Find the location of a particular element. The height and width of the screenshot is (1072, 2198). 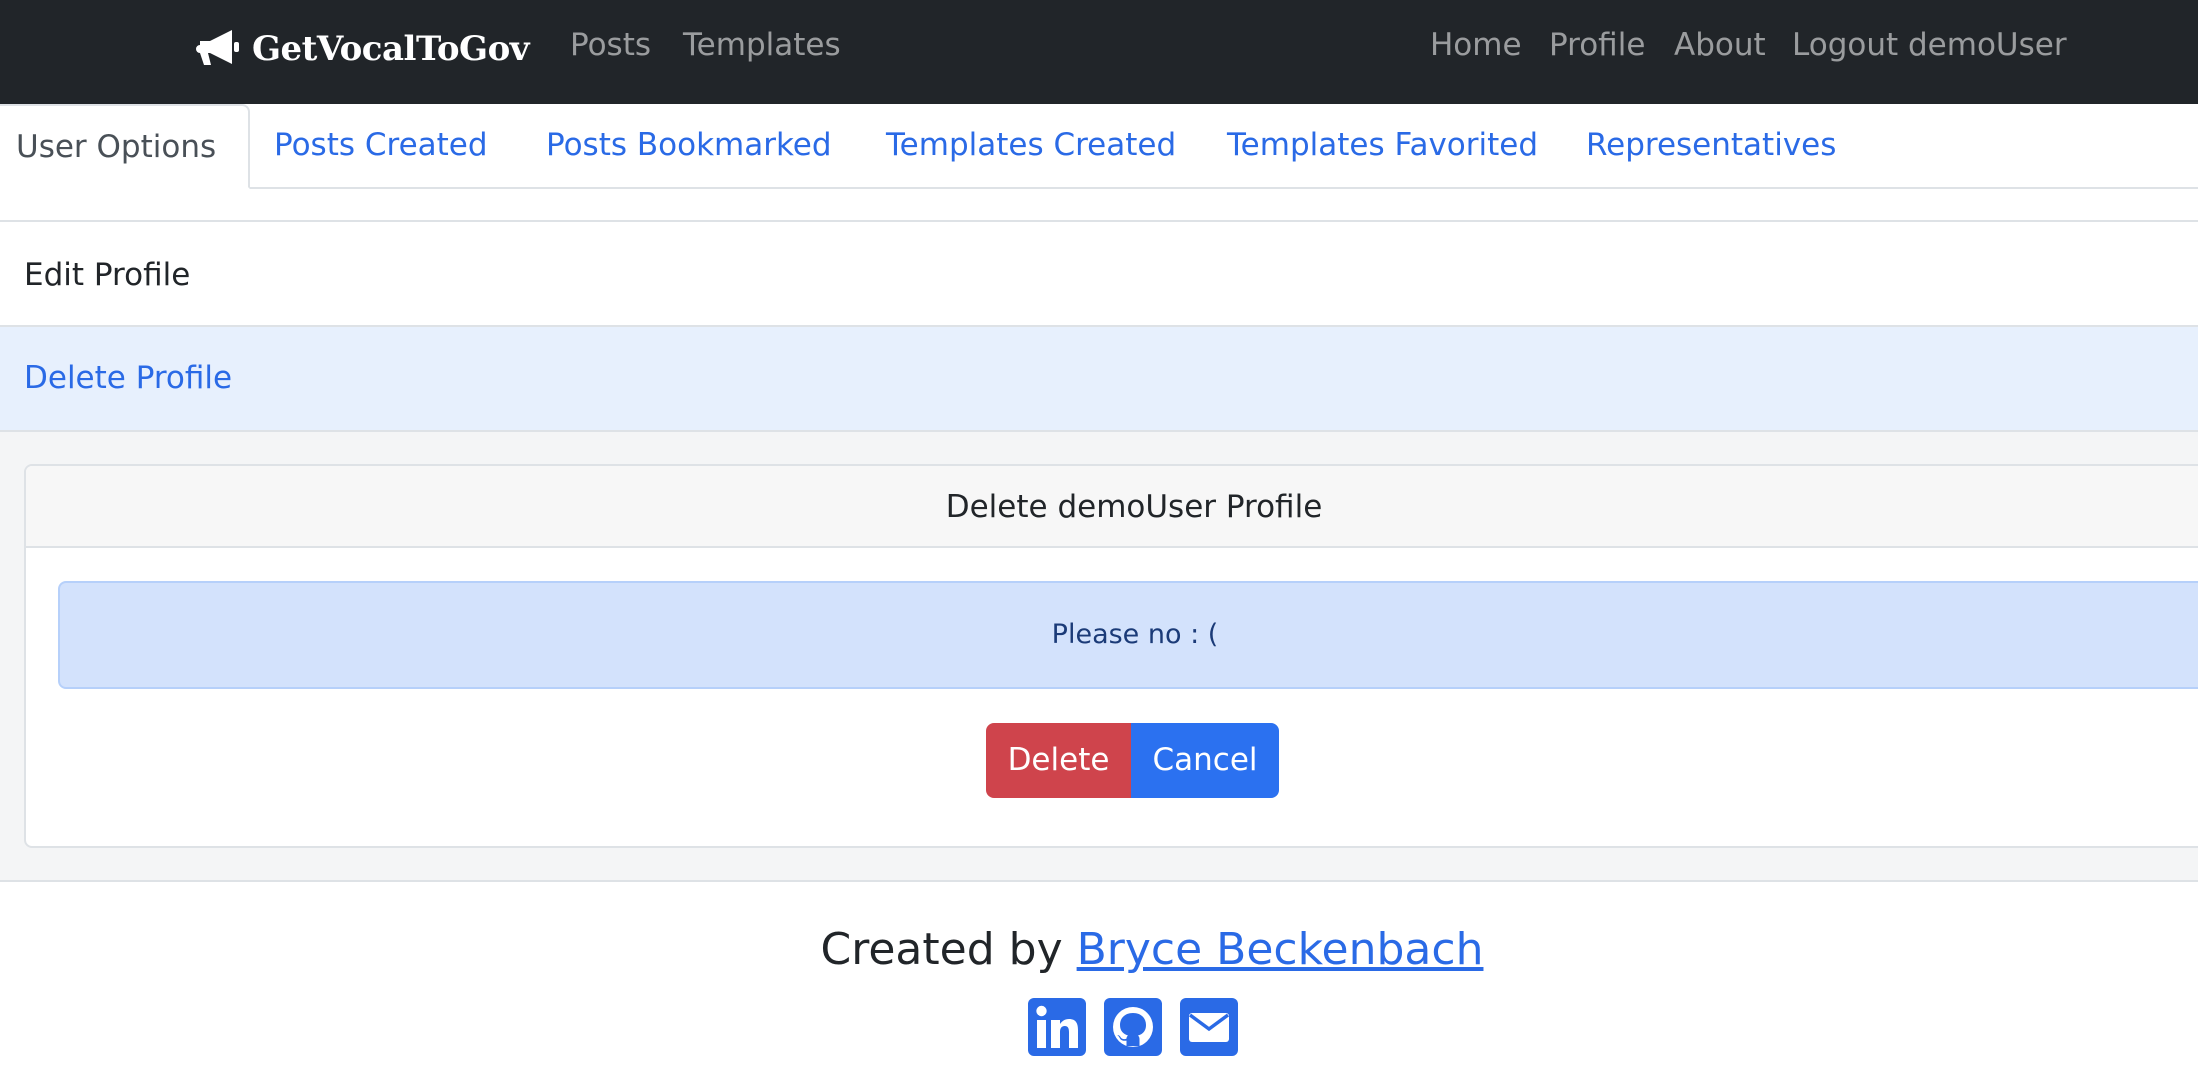

cancel-button: Cancel is located at coordinates (1205, 760).